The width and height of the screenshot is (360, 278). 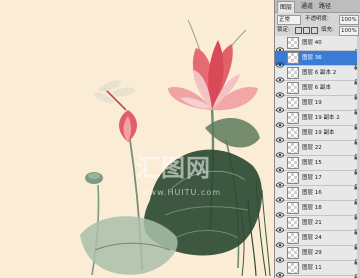 I want to click on layer-name: 图层 6 副本 2, so click(x=319, y=73).